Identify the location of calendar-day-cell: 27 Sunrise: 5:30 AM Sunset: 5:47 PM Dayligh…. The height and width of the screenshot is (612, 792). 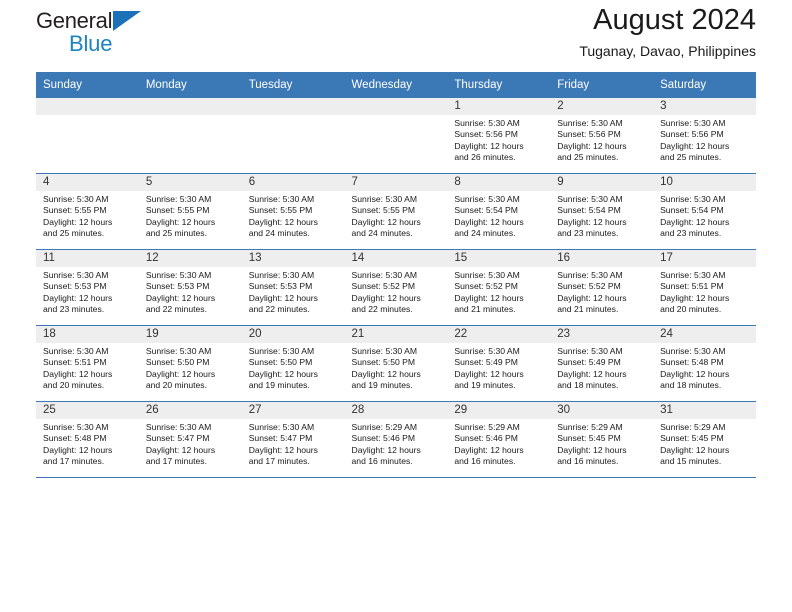
(293, 439).